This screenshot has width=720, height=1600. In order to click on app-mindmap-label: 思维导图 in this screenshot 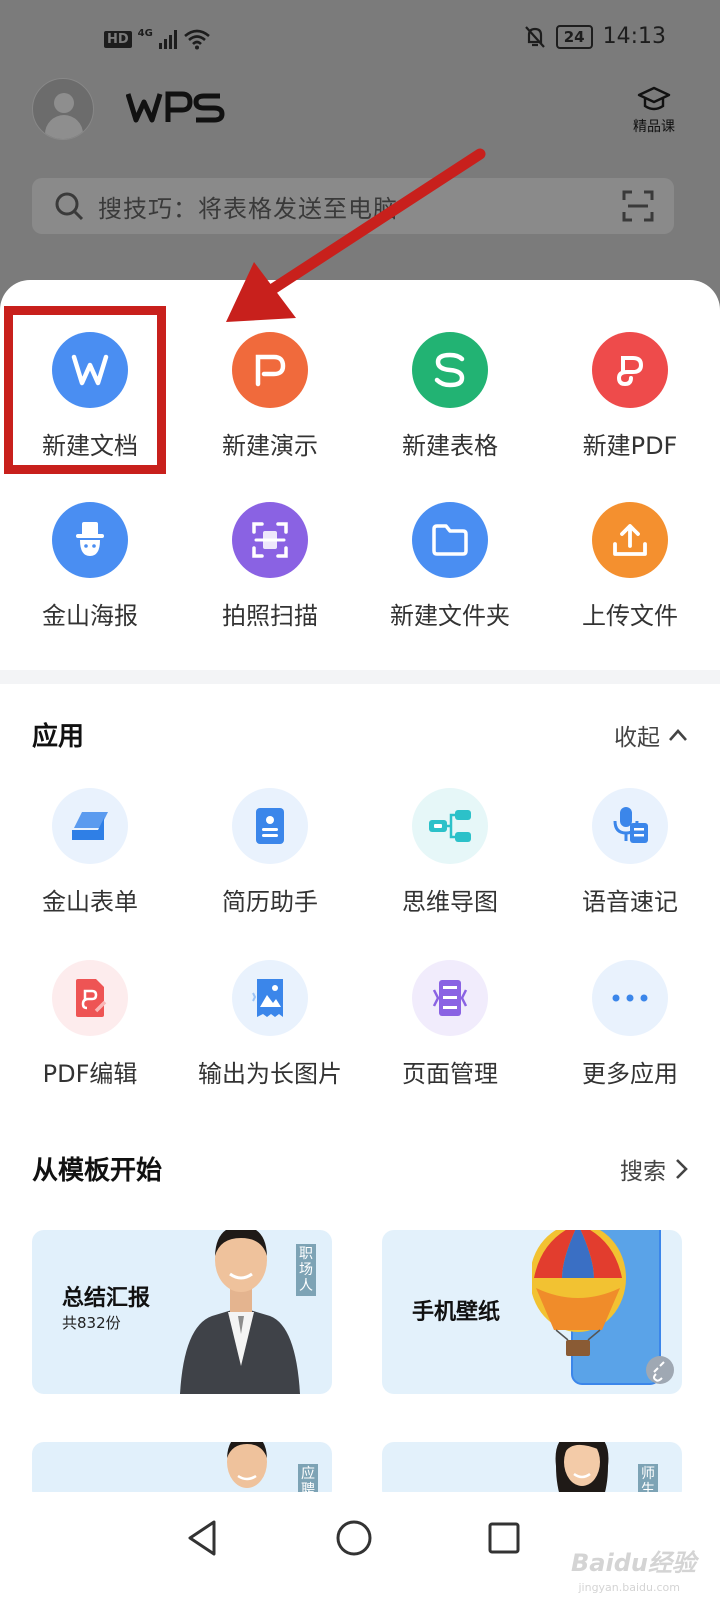, I will do `click(450, 902)`.